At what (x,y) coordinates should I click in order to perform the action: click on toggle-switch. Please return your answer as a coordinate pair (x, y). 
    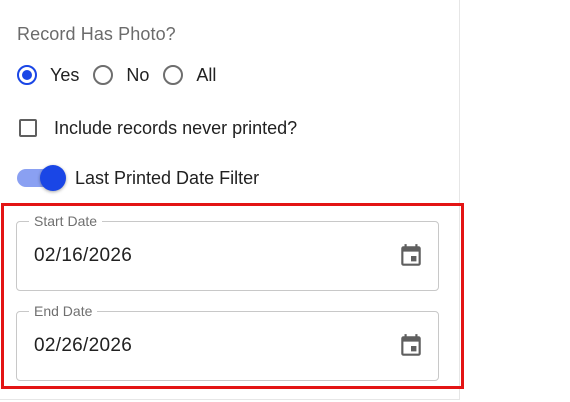
    Looking at the image, I should click on (41, 178).